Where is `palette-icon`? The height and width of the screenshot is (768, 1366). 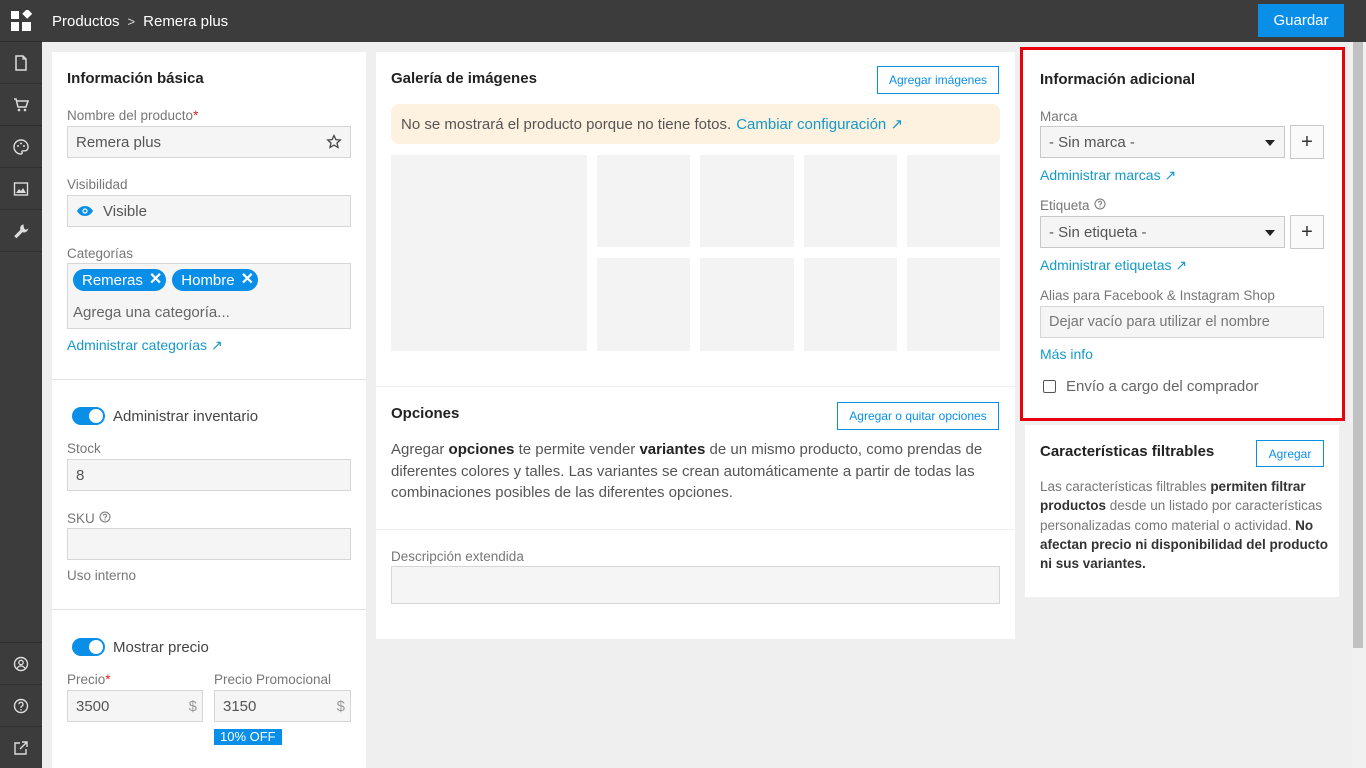
palette-icon is located at coordinates (21, 147).